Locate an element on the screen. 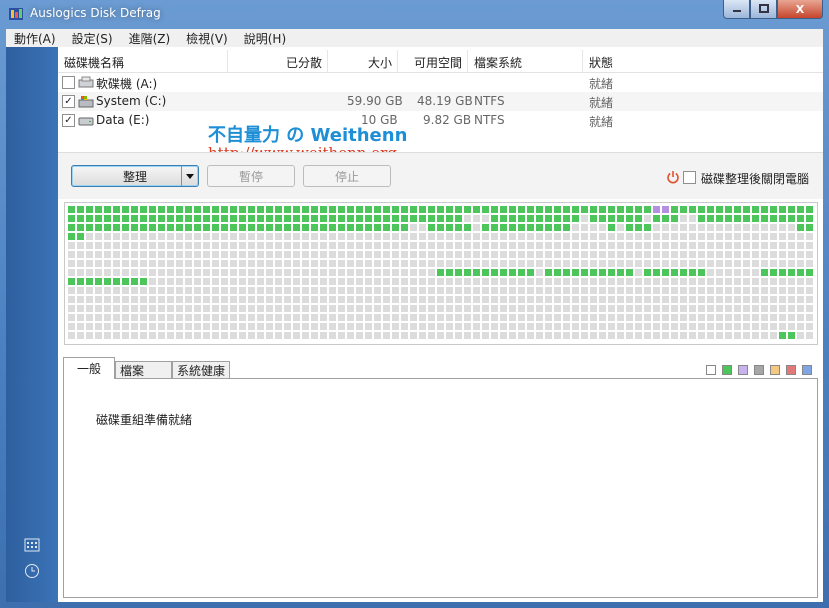  title-bar: Auslogics Disk Defrag X is located at coordinates (414, 14).